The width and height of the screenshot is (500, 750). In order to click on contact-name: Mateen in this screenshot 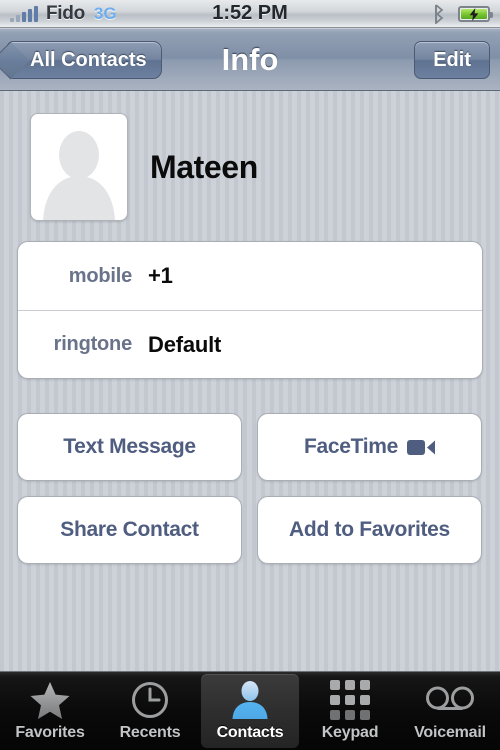, I will do `click(204, 166)`.